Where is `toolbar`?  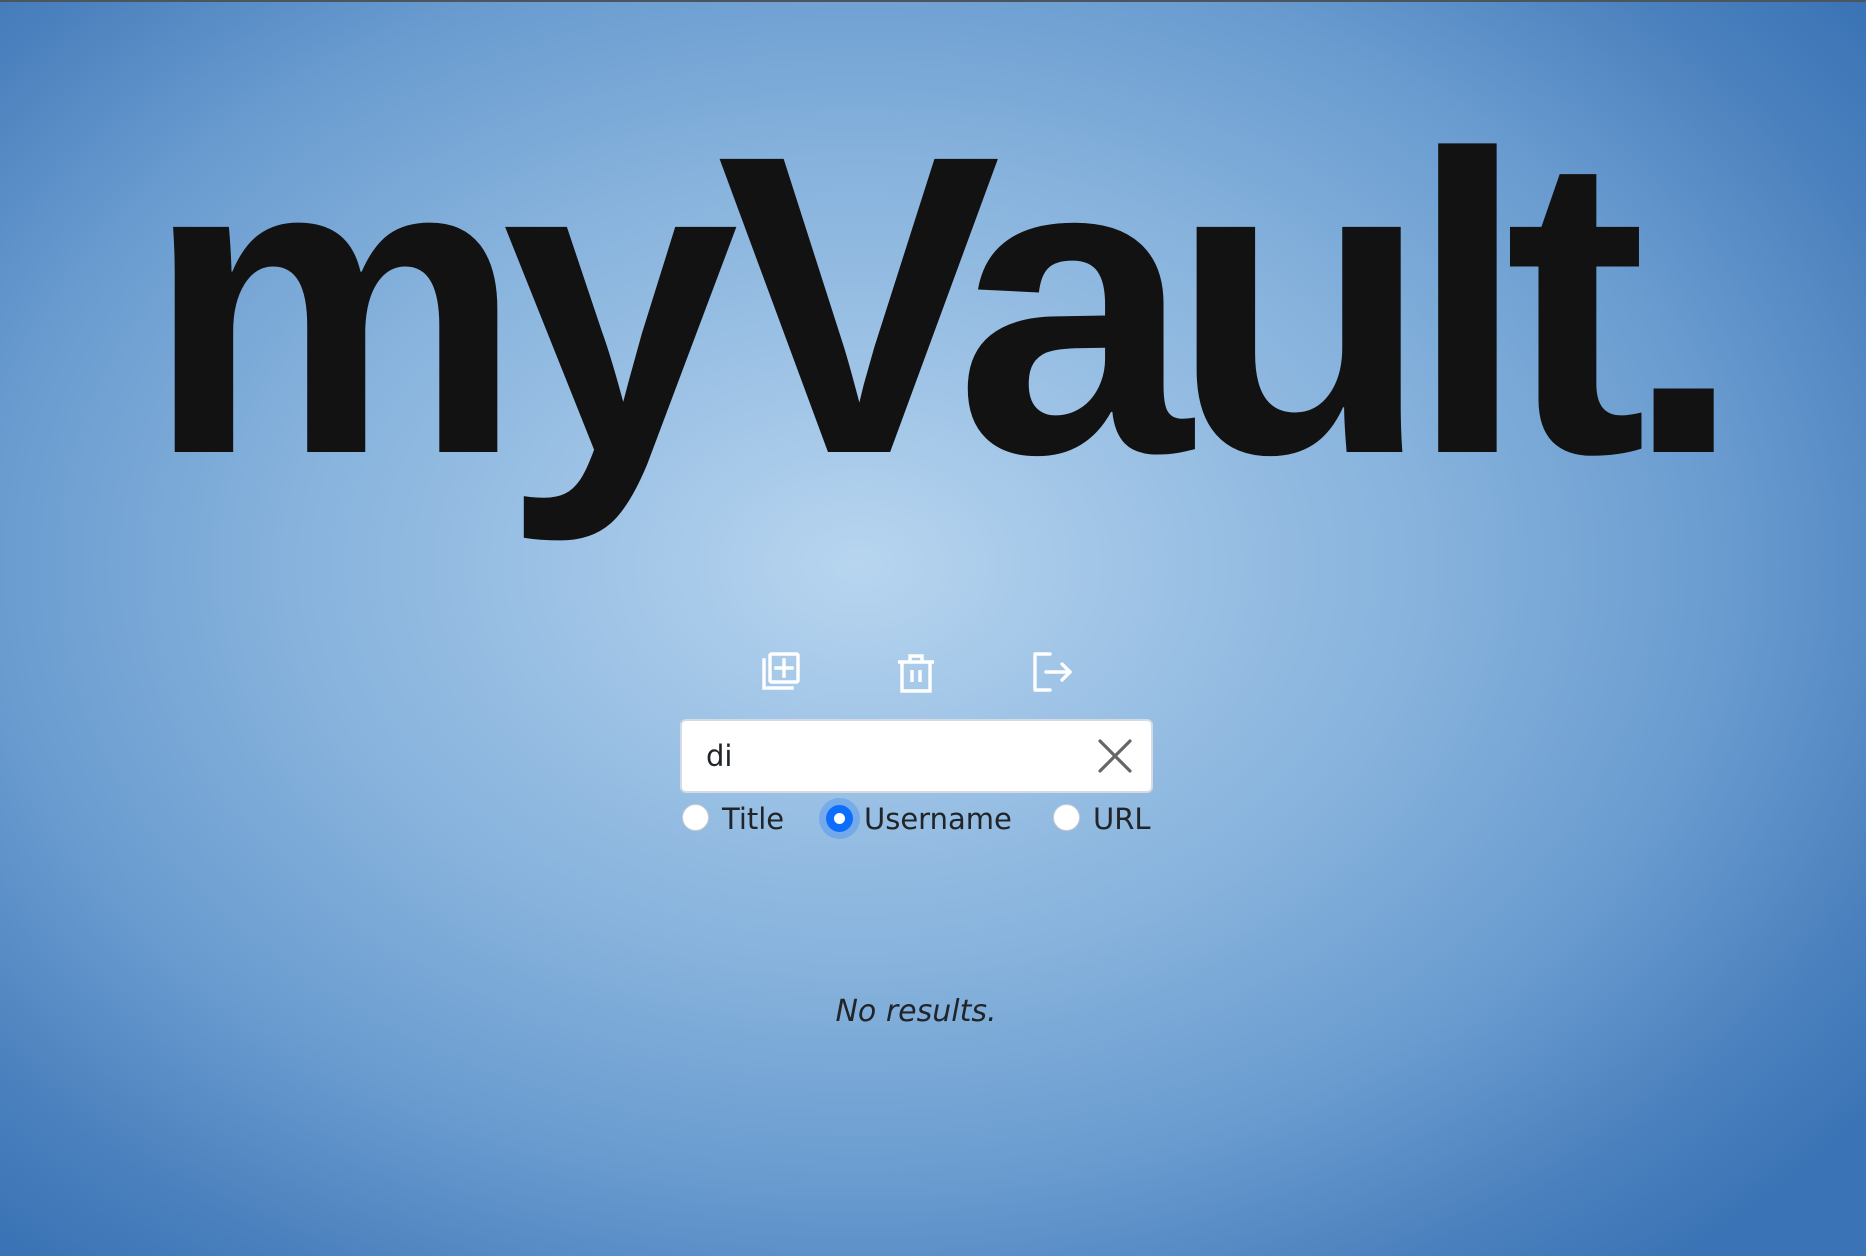
toolbar is located at coordinates (933, 674).